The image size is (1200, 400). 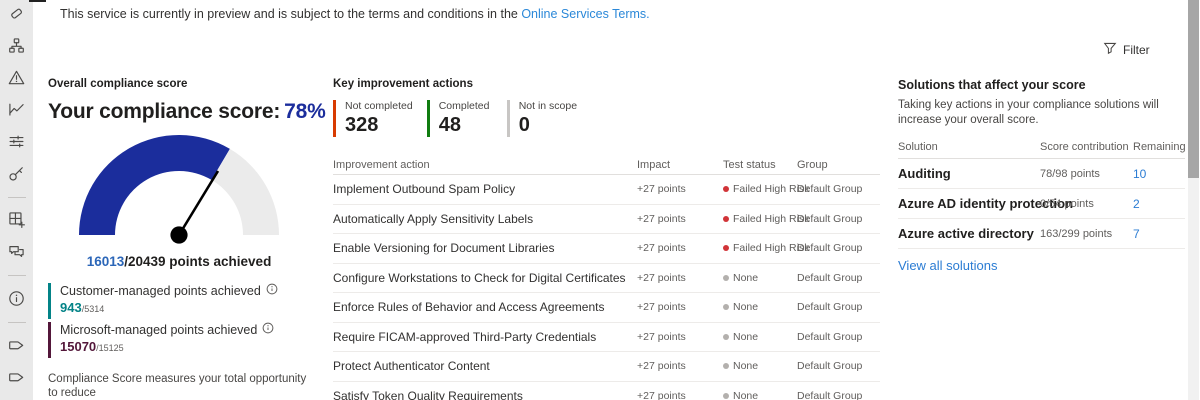 I want to click on col-solution: Solution, so click(x=969, y=147).